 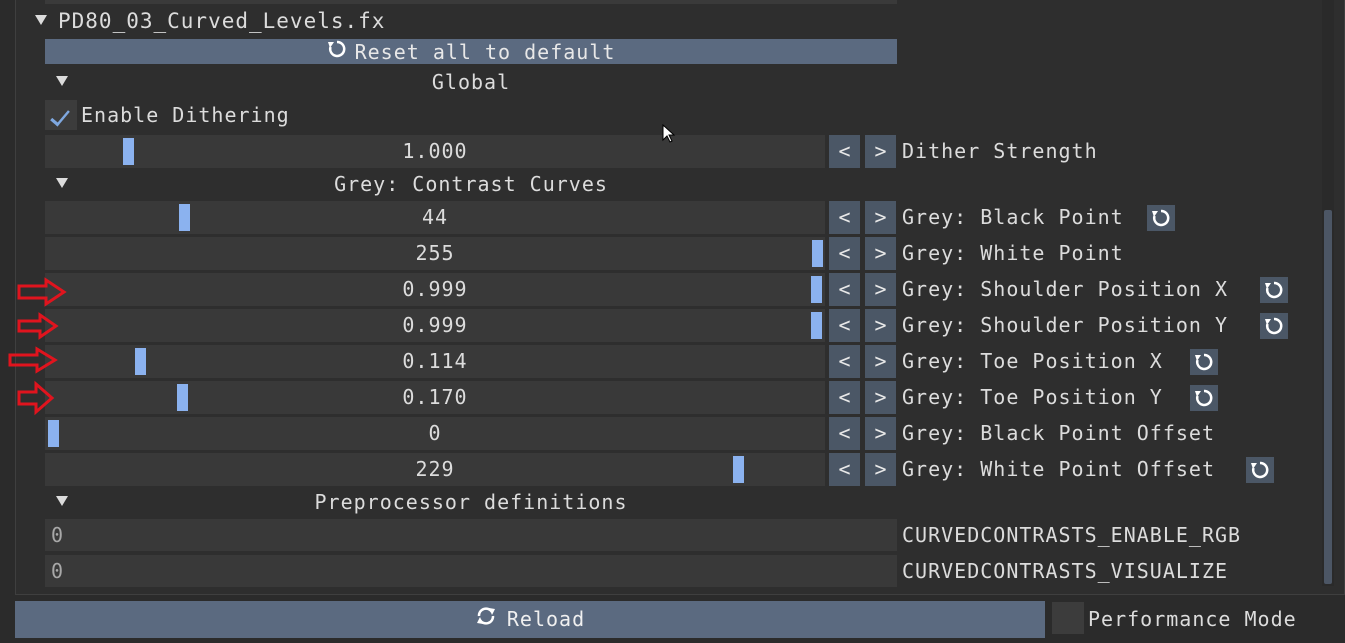 I want to click on collapse-triangle-icon, so click(x=41, y=20).